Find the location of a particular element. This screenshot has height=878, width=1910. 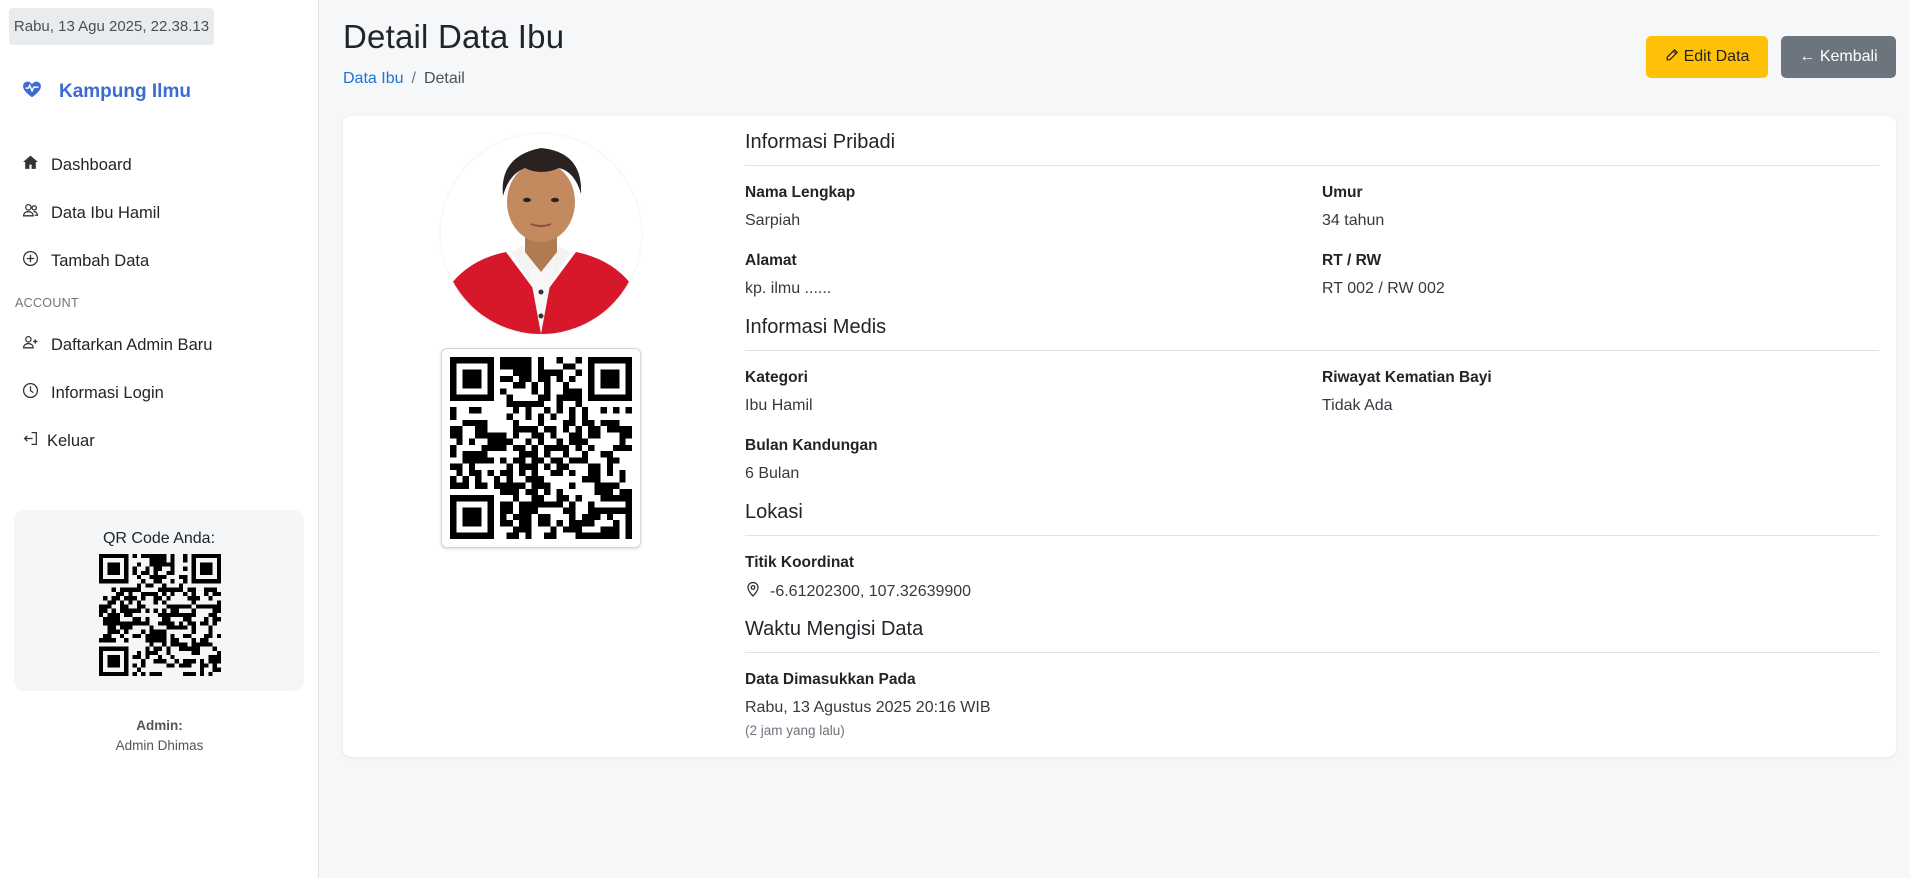

field-label-koordinat: Titik Koordinat is located at coordinates (800, 562).